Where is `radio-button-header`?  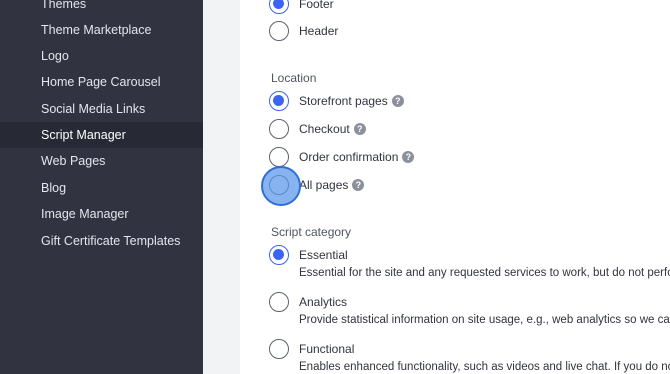
radio-button-header is located at coordinates (279, 31).